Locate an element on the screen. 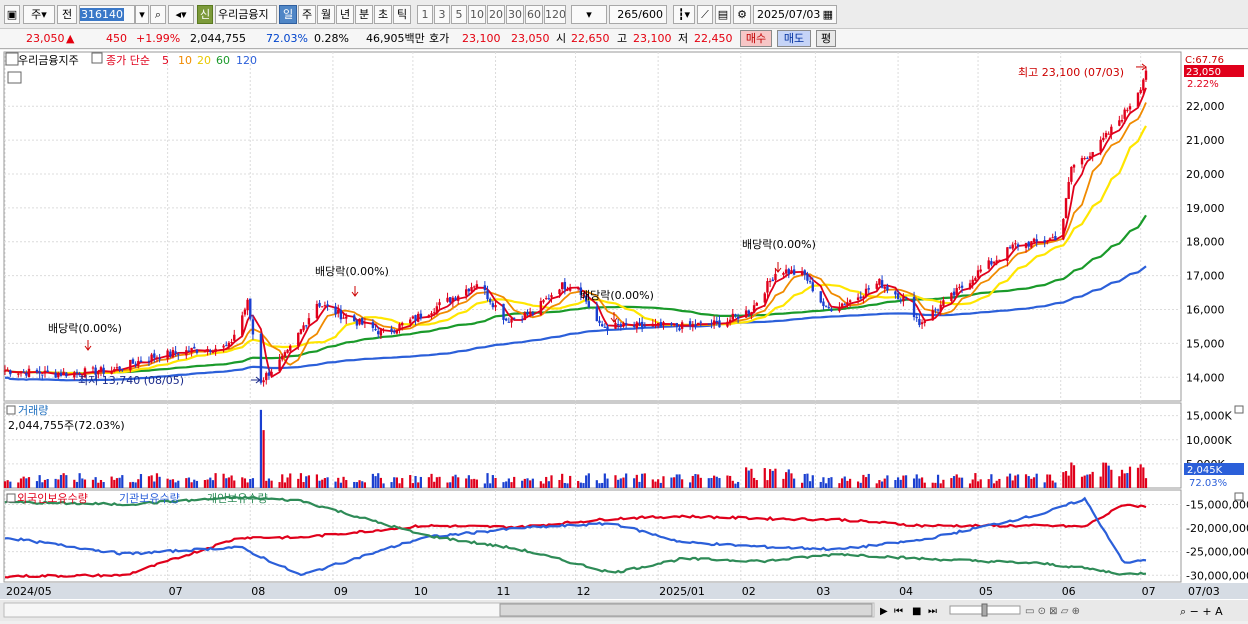 The image size is (1248, 624). ask-price: 23,100 is located at coordinates (481, 38).